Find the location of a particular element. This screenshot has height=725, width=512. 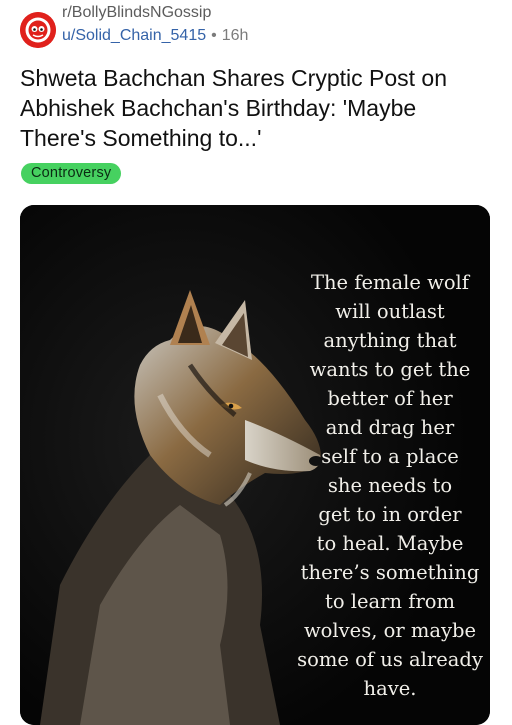

quote-line: wolves, or maybe is located at coordinates (390, 630).